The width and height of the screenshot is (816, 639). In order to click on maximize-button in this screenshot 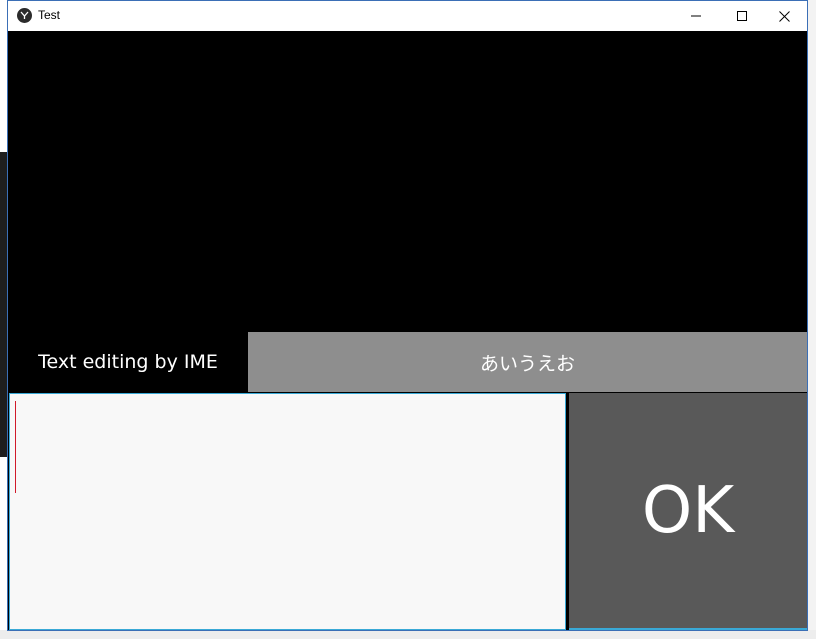, I will do `click(742, 16)`.